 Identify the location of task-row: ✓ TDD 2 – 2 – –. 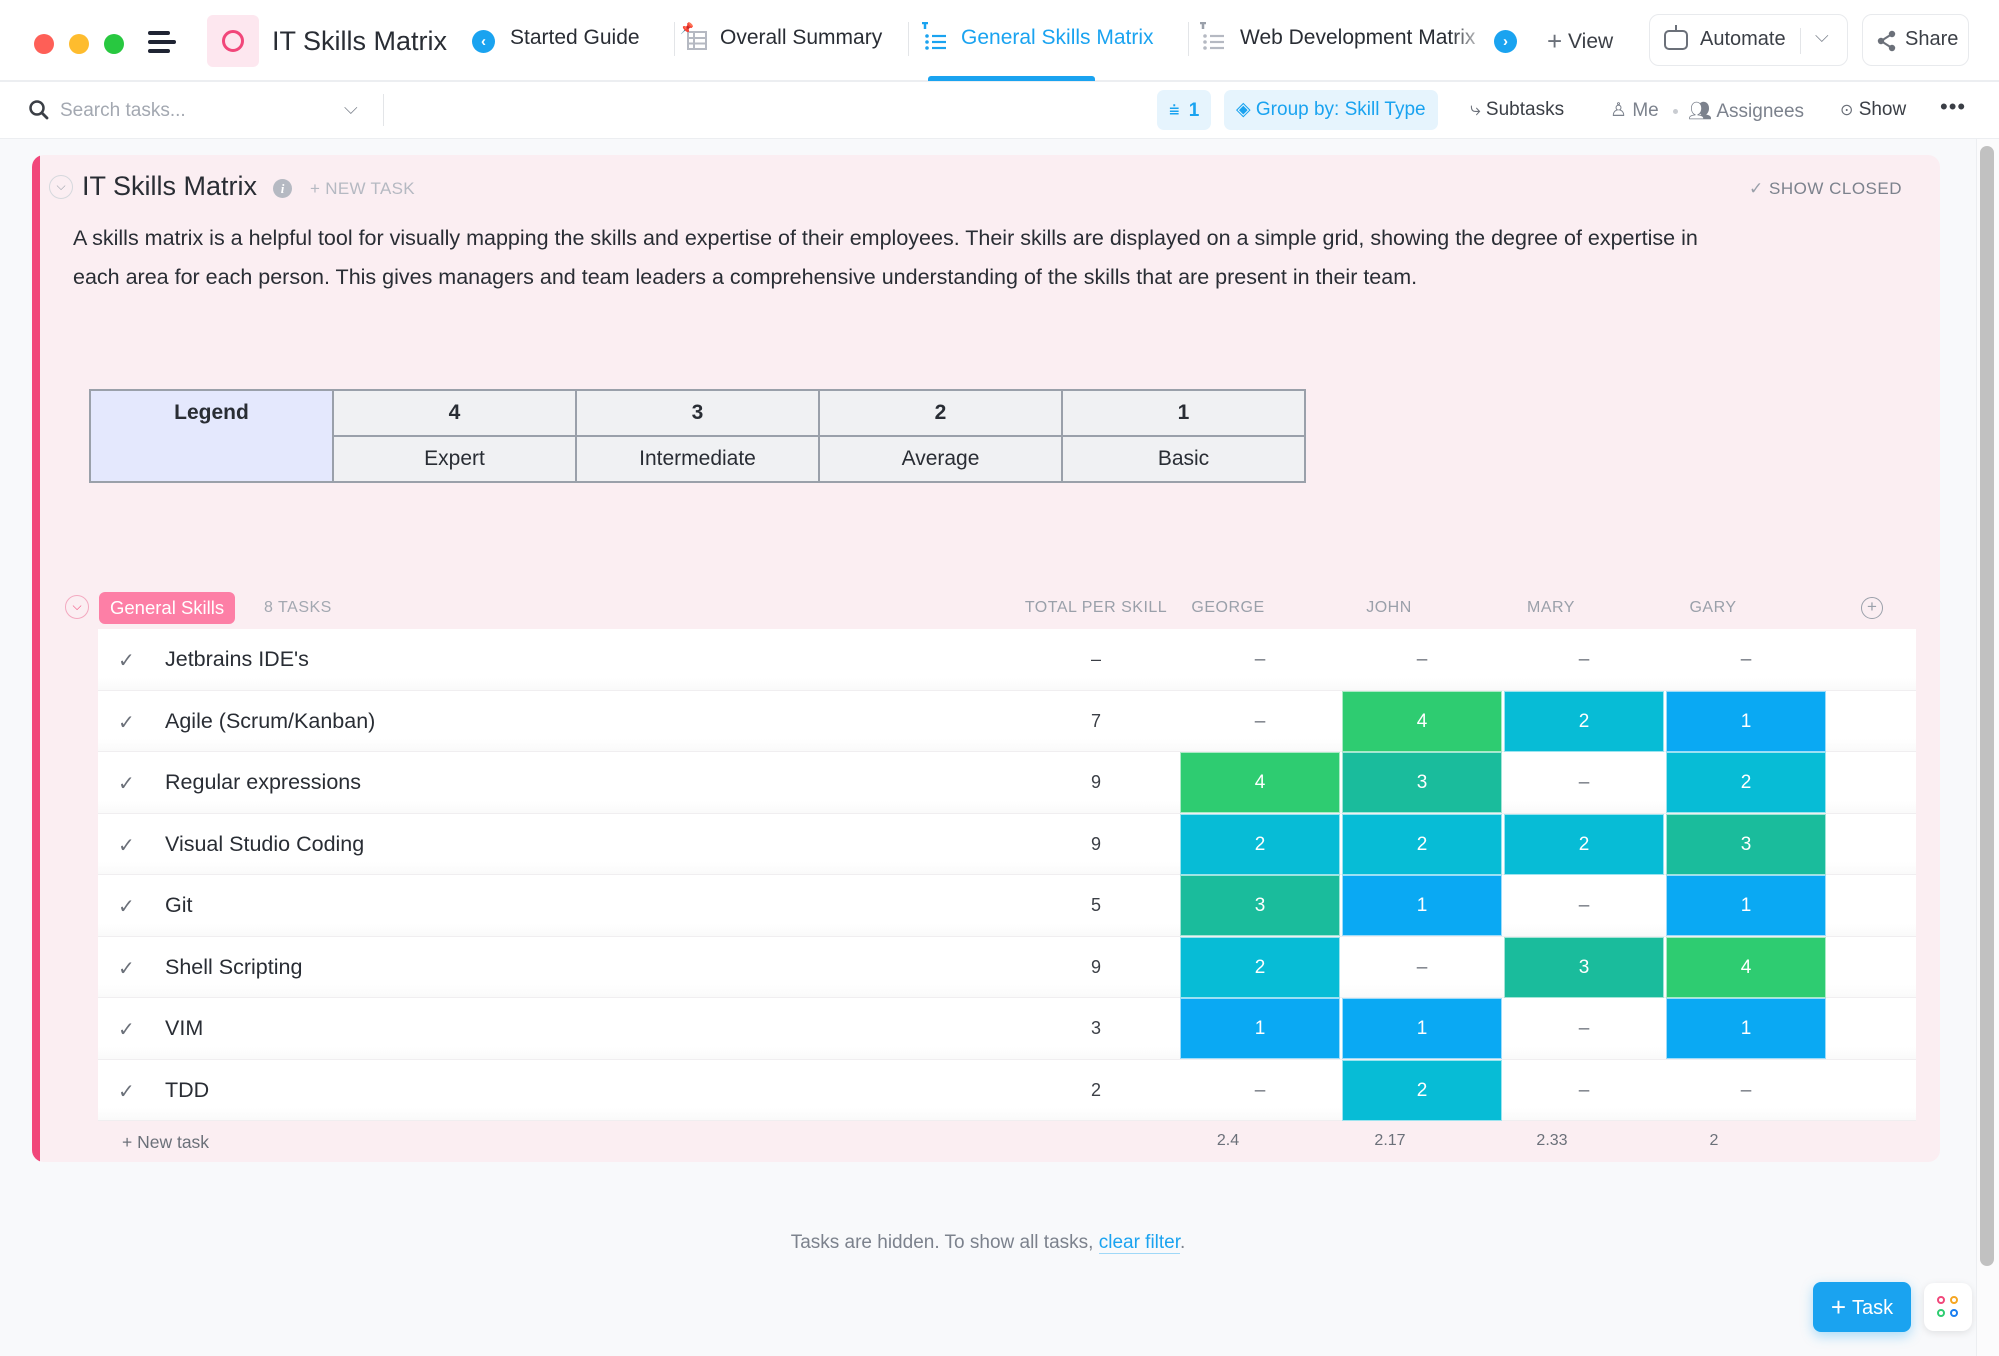
(1007, 1090).